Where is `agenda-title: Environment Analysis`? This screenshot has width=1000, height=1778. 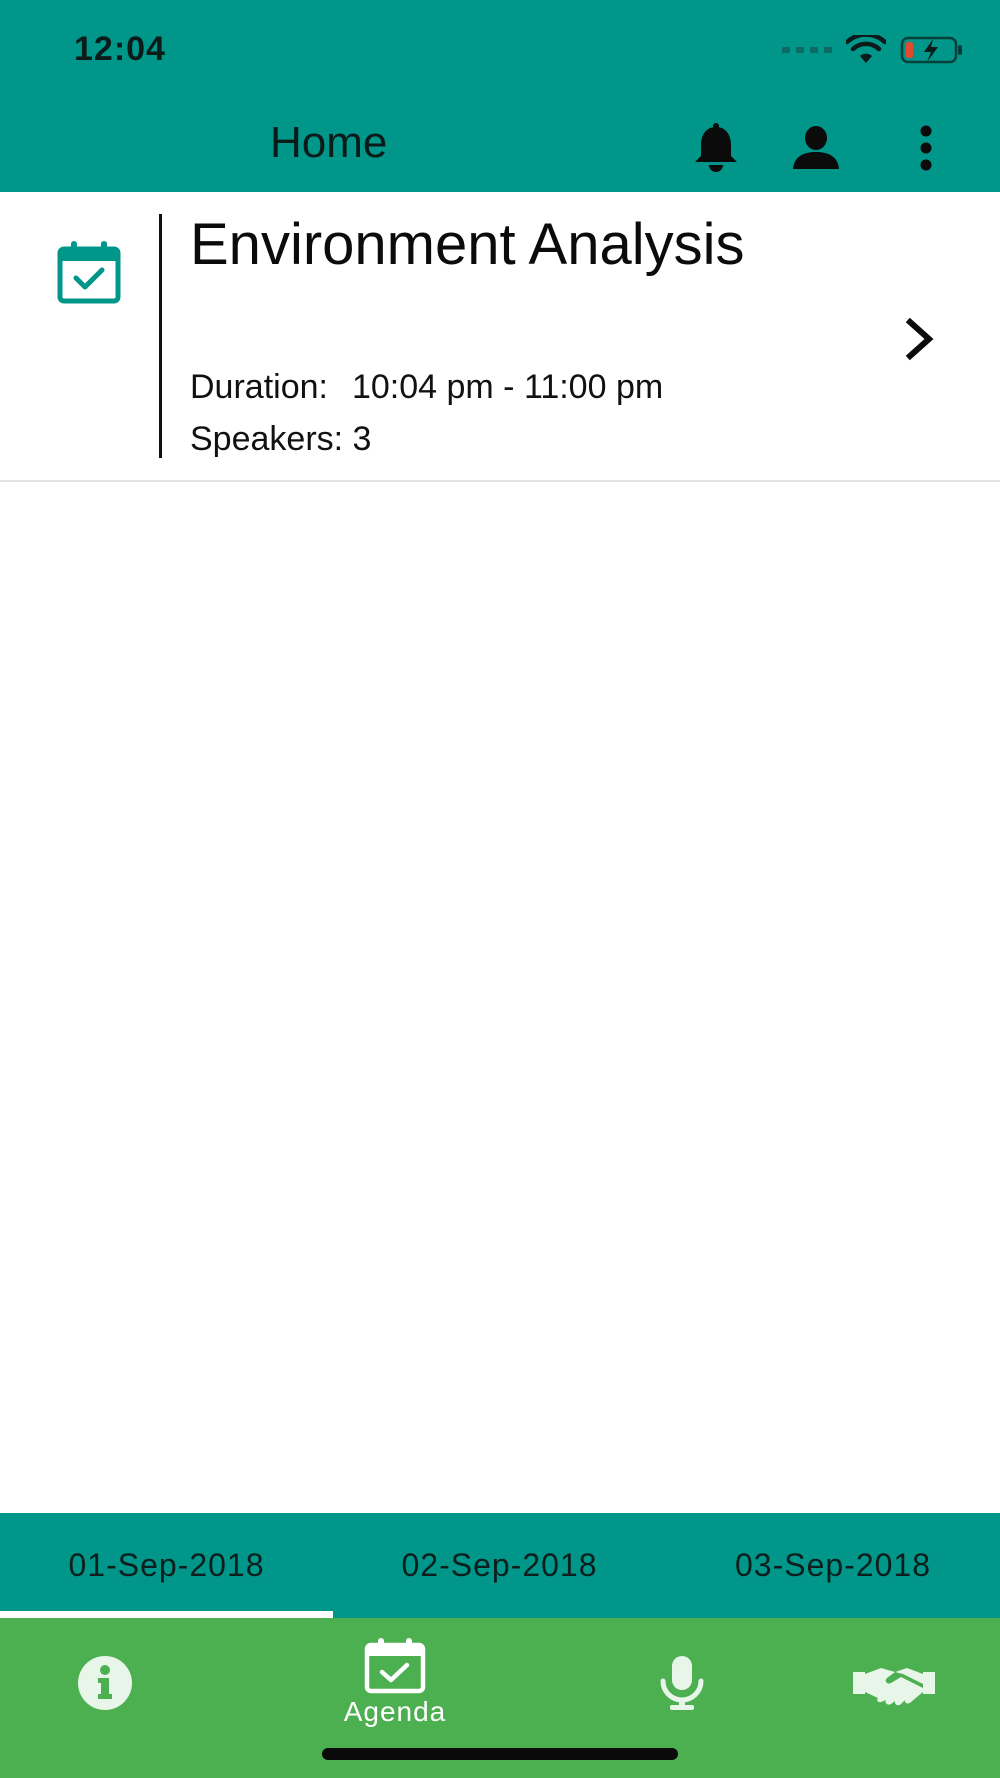 agenda-title: Environment Analysis is located at coordinates (467, 244).